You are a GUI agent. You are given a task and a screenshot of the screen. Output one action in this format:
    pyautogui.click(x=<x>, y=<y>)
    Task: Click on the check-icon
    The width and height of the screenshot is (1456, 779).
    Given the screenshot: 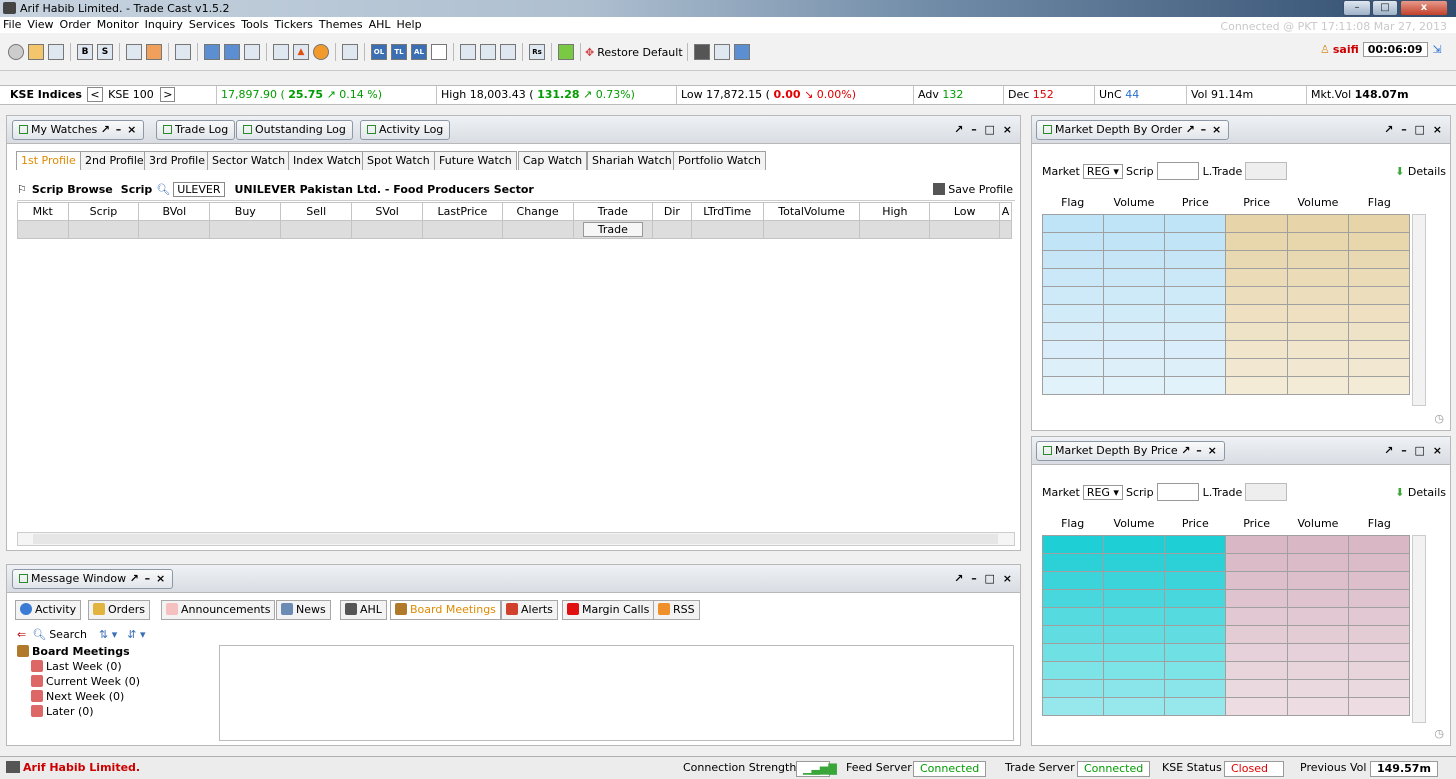 What is the action you would take?
    pyautogui.click(x=183, y=52)
    